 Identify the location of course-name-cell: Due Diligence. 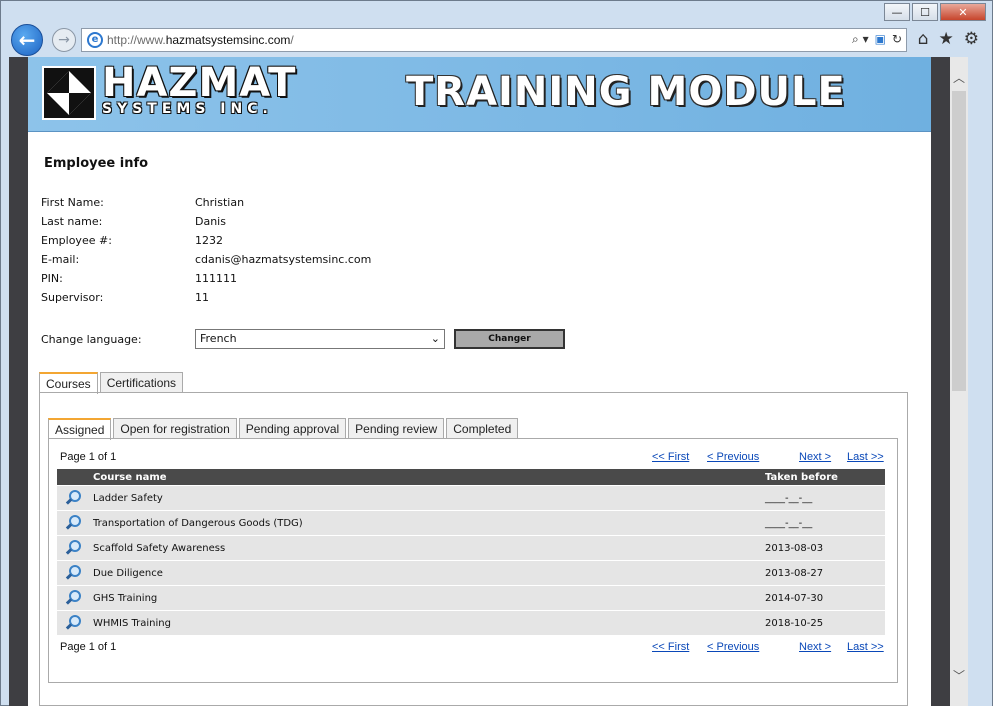
(429, 573).